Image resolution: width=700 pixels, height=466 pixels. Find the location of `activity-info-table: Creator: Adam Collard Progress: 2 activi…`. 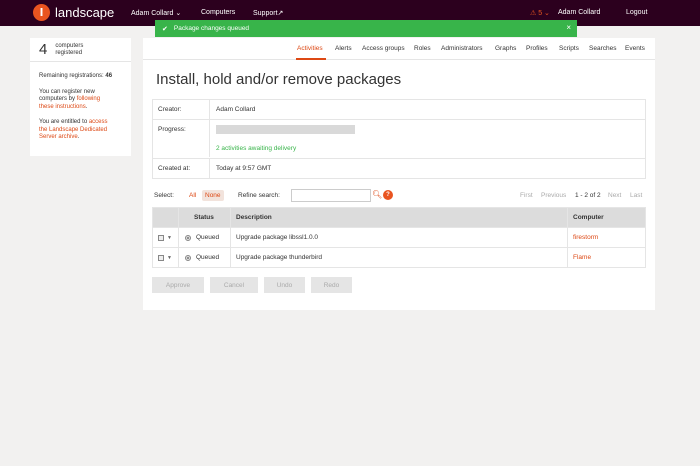

activity-info-table: Creator: Adam Collard Progress: 2 activi… is located at coordinates (399, 139).